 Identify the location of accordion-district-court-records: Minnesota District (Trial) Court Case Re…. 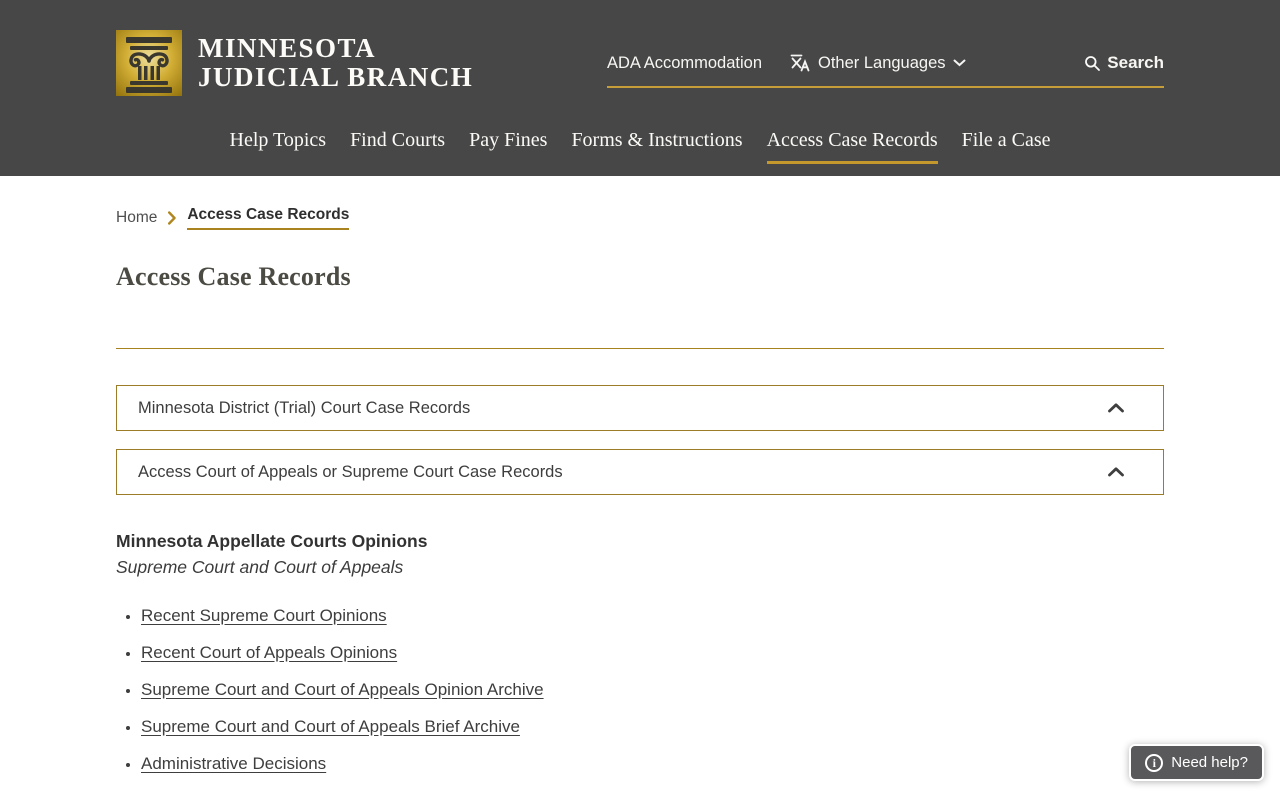
(640, 408).